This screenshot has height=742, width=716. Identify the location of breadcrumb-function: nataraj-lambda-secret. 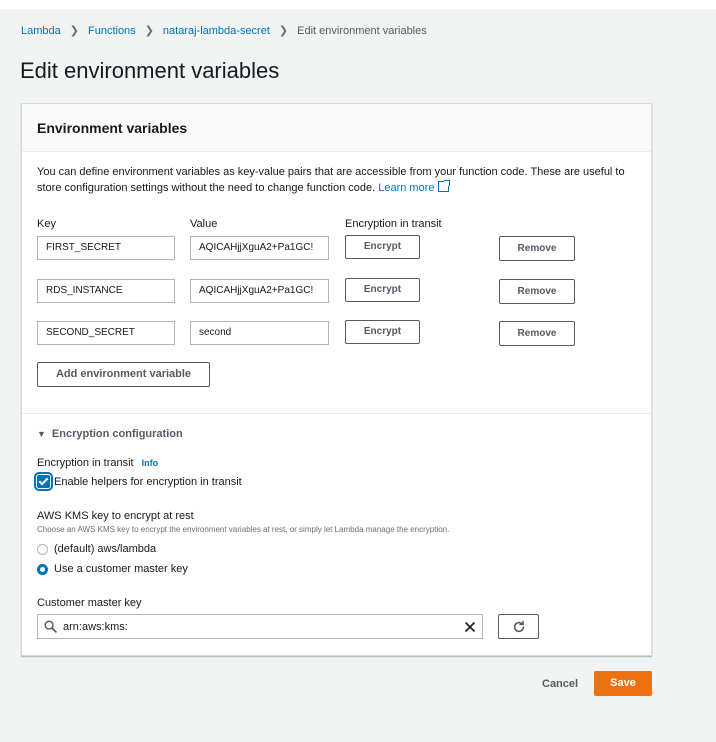
(216, 31).